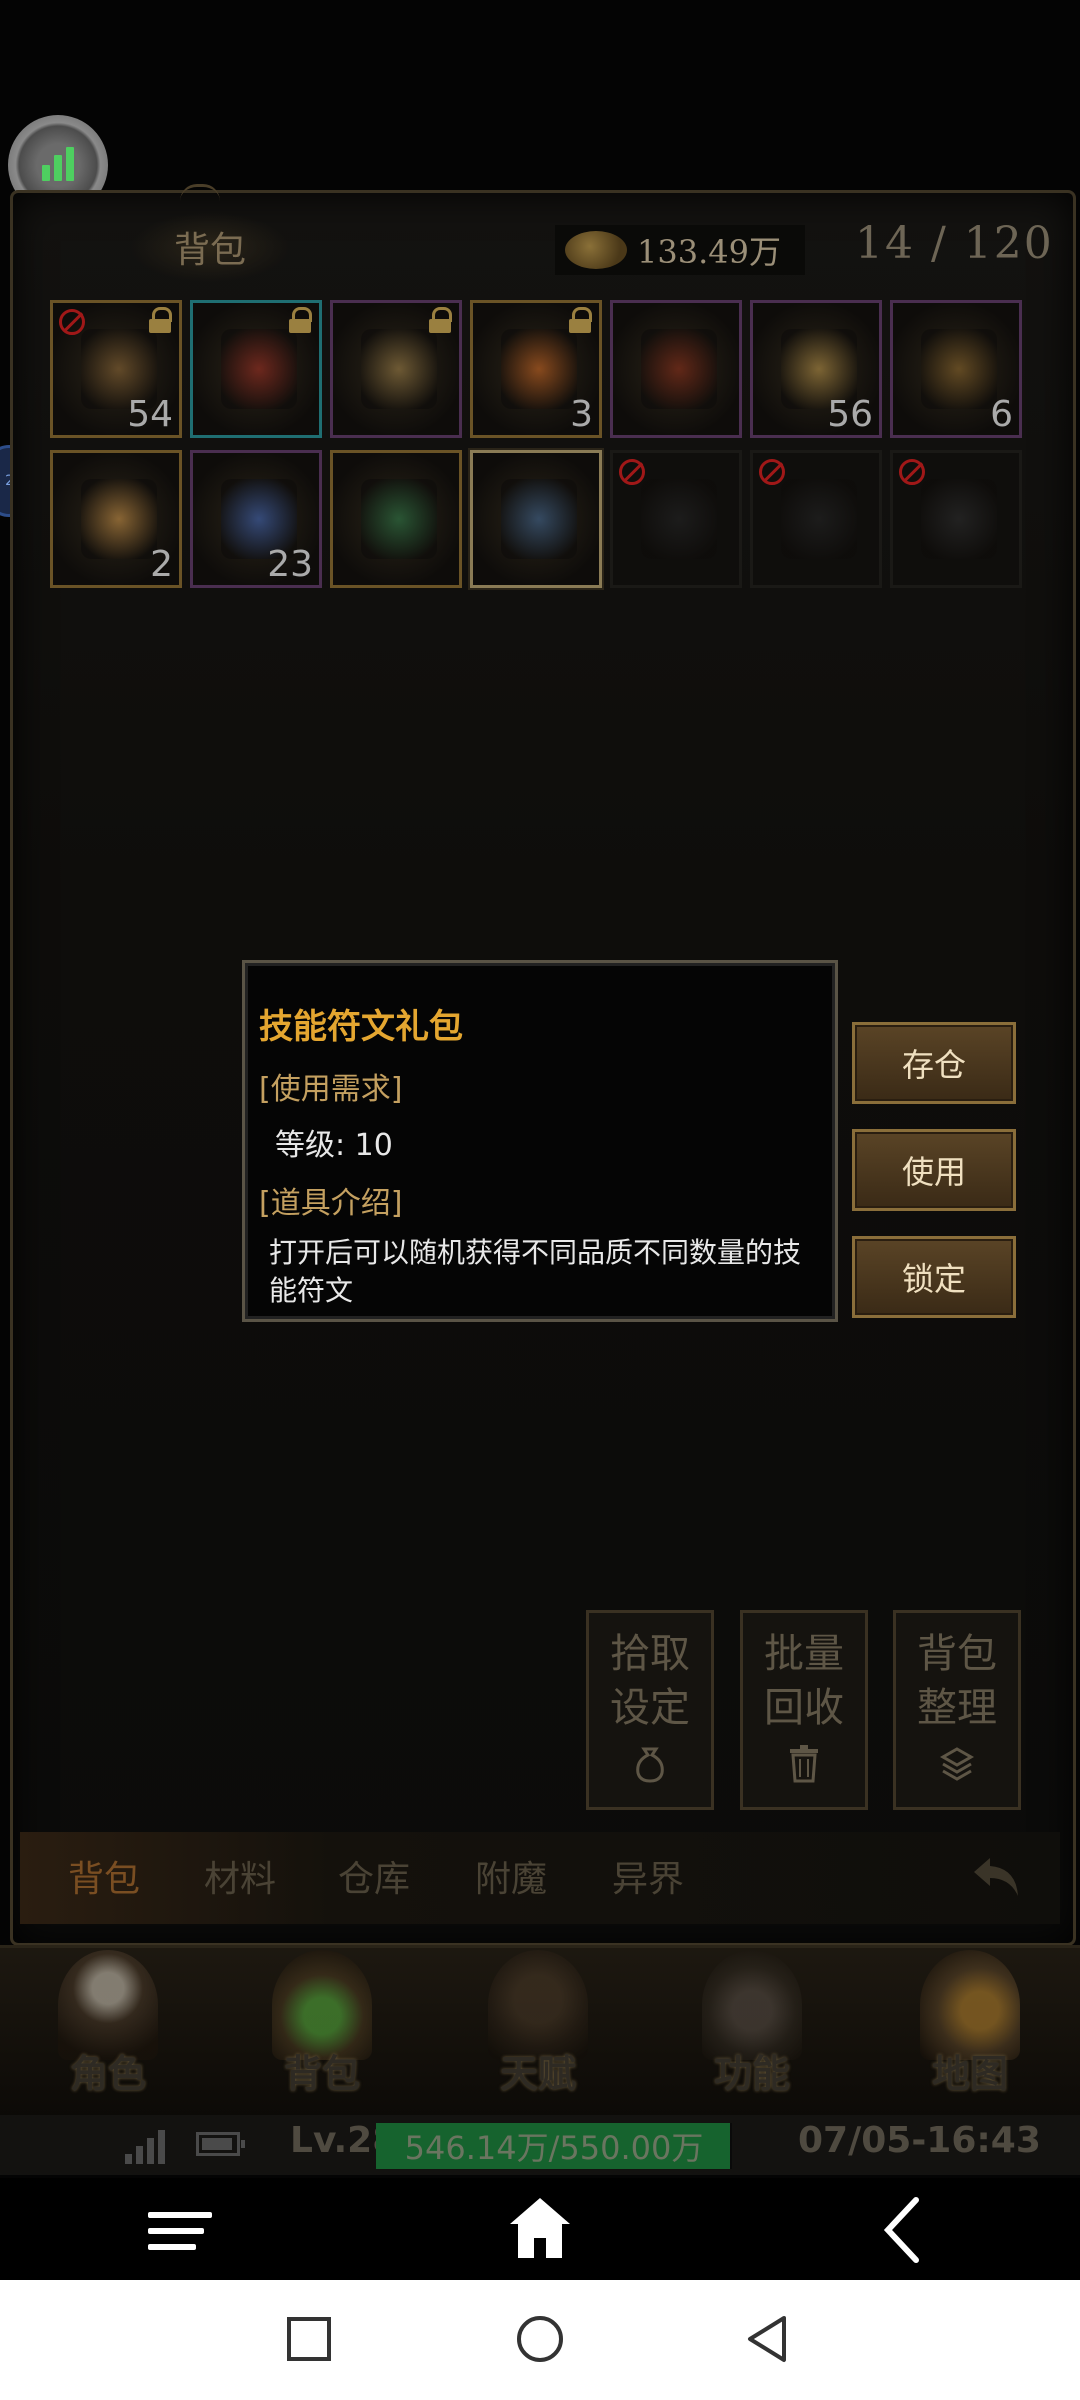  I want to click on item-quantity: 56, so click(850, 414).